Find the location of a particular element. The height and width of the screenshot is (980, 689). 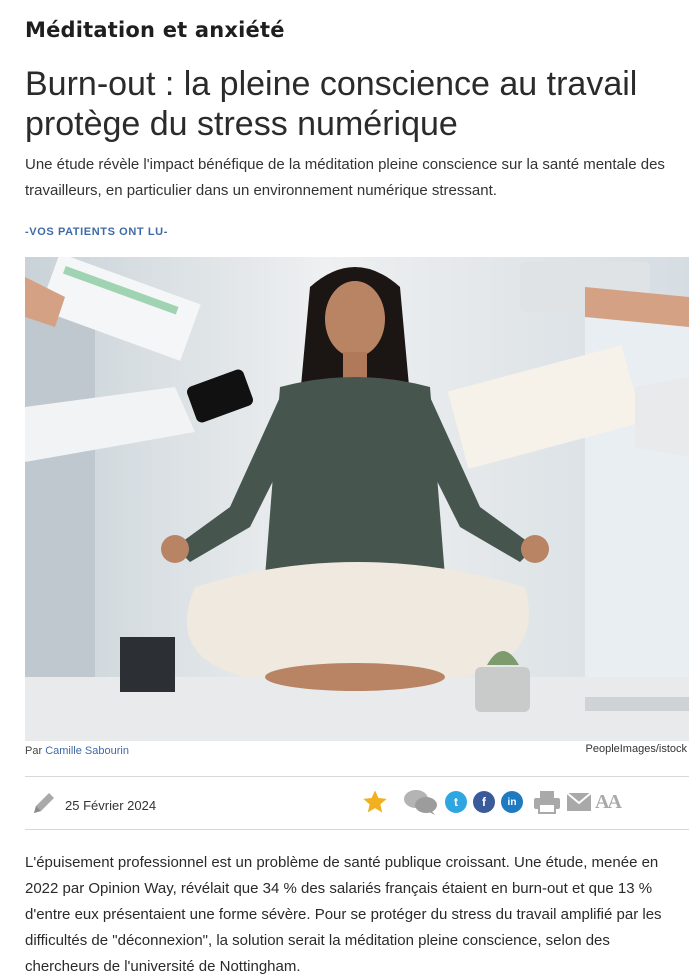

star-icon is located at coordinates (375, 802).